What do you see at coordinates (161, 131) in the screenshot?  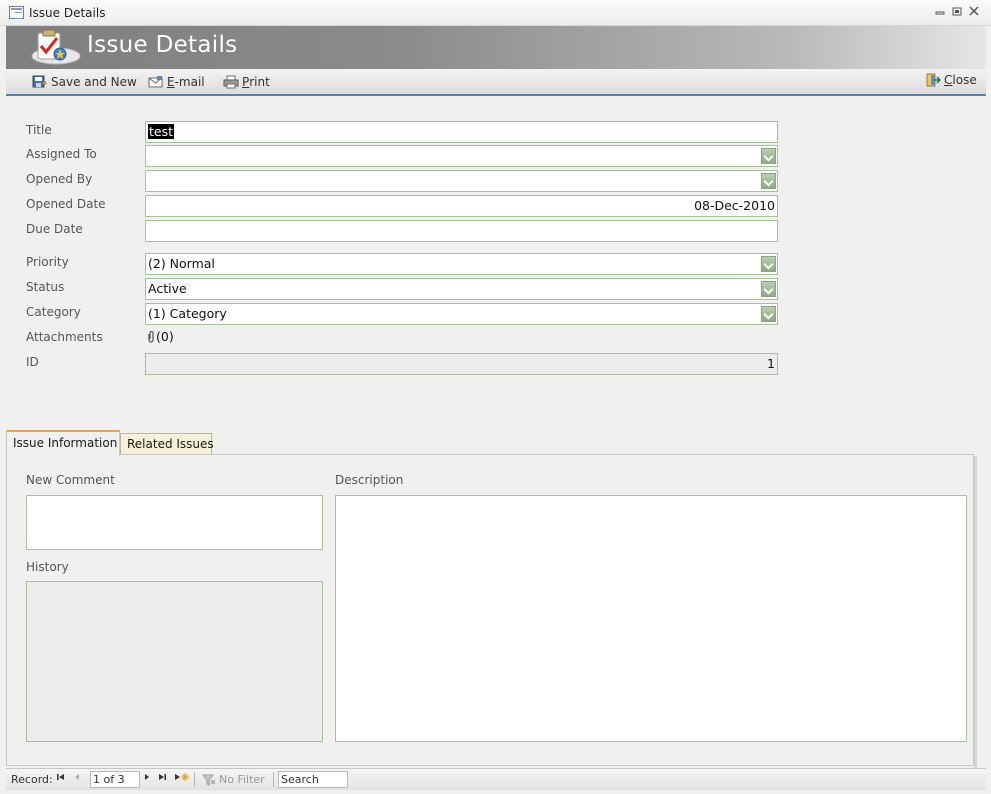 I see `title-value: test` at bounding box center [161, 131].